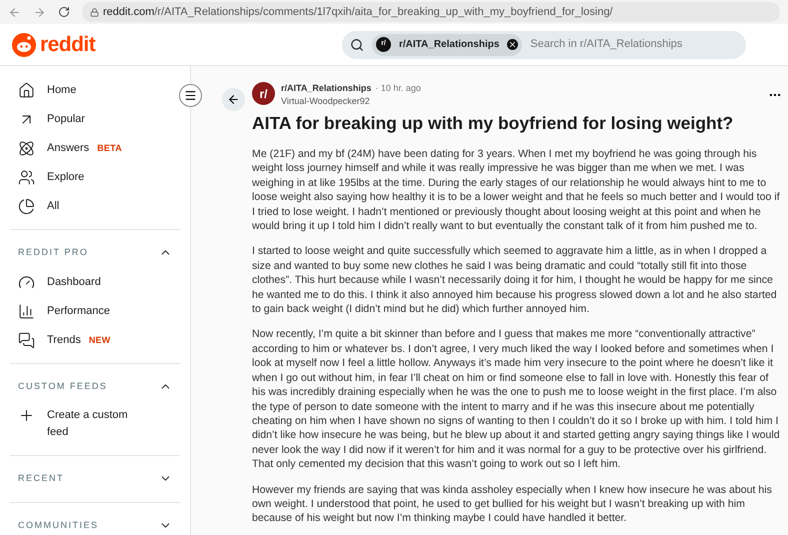  I want to click on plus-icon, so click(26, 415).